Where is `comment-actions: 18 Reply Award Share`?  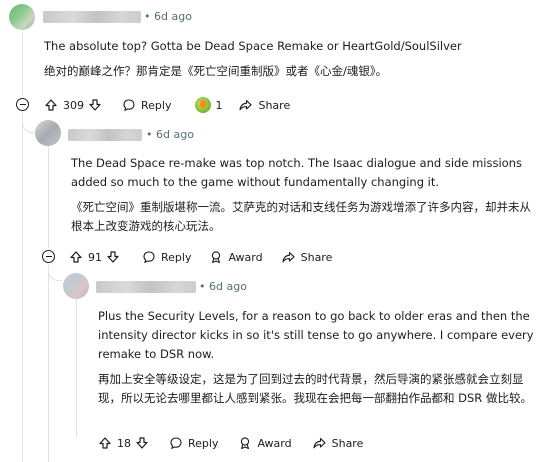 comment-actions: 18 Reply Award Share is located at coordinates (237, 443).